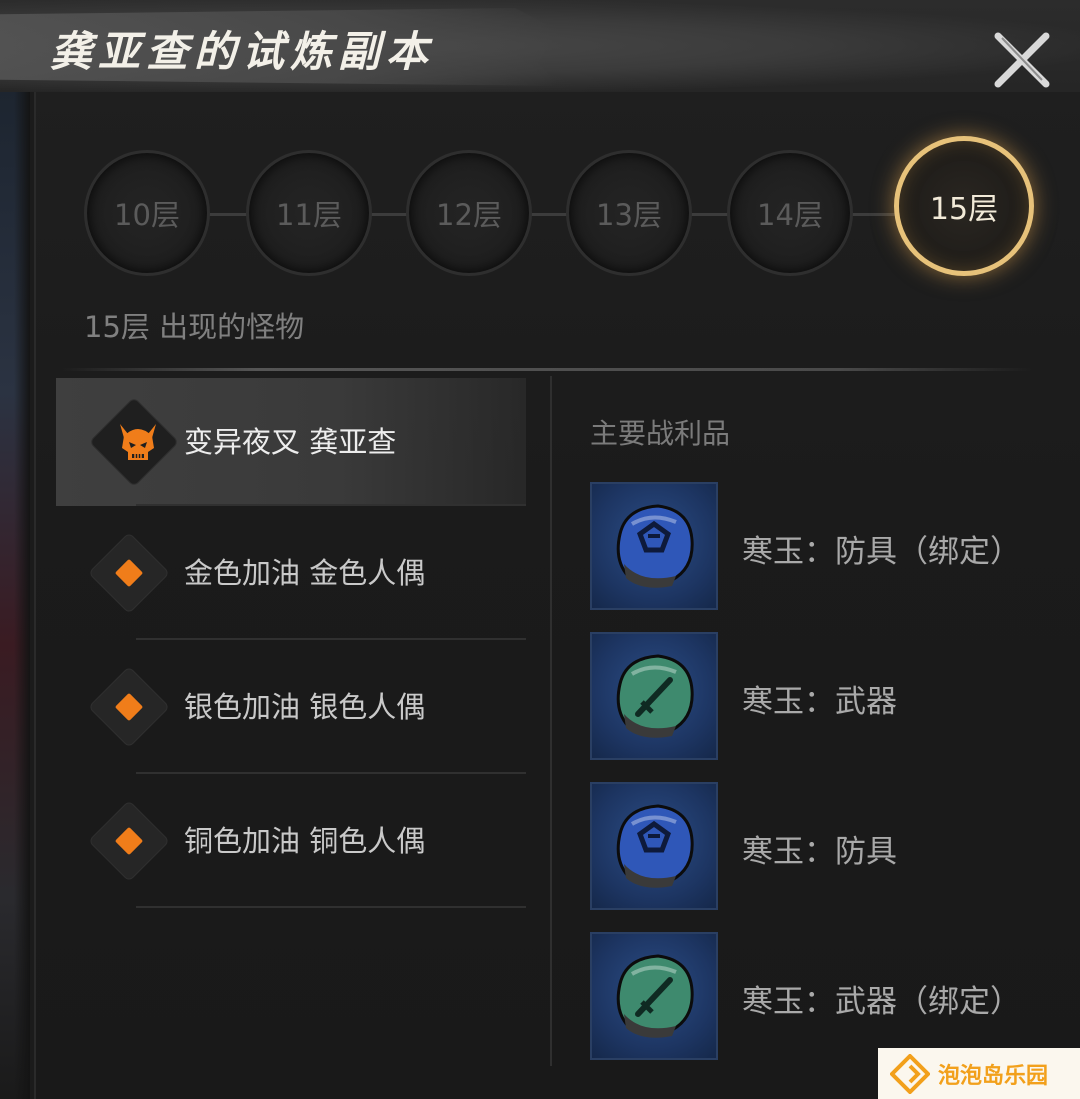 This screenshot has height=1099, width=1080. I want to click on loot-item: 寒玉：防具（绑定）, so click(815, 557).